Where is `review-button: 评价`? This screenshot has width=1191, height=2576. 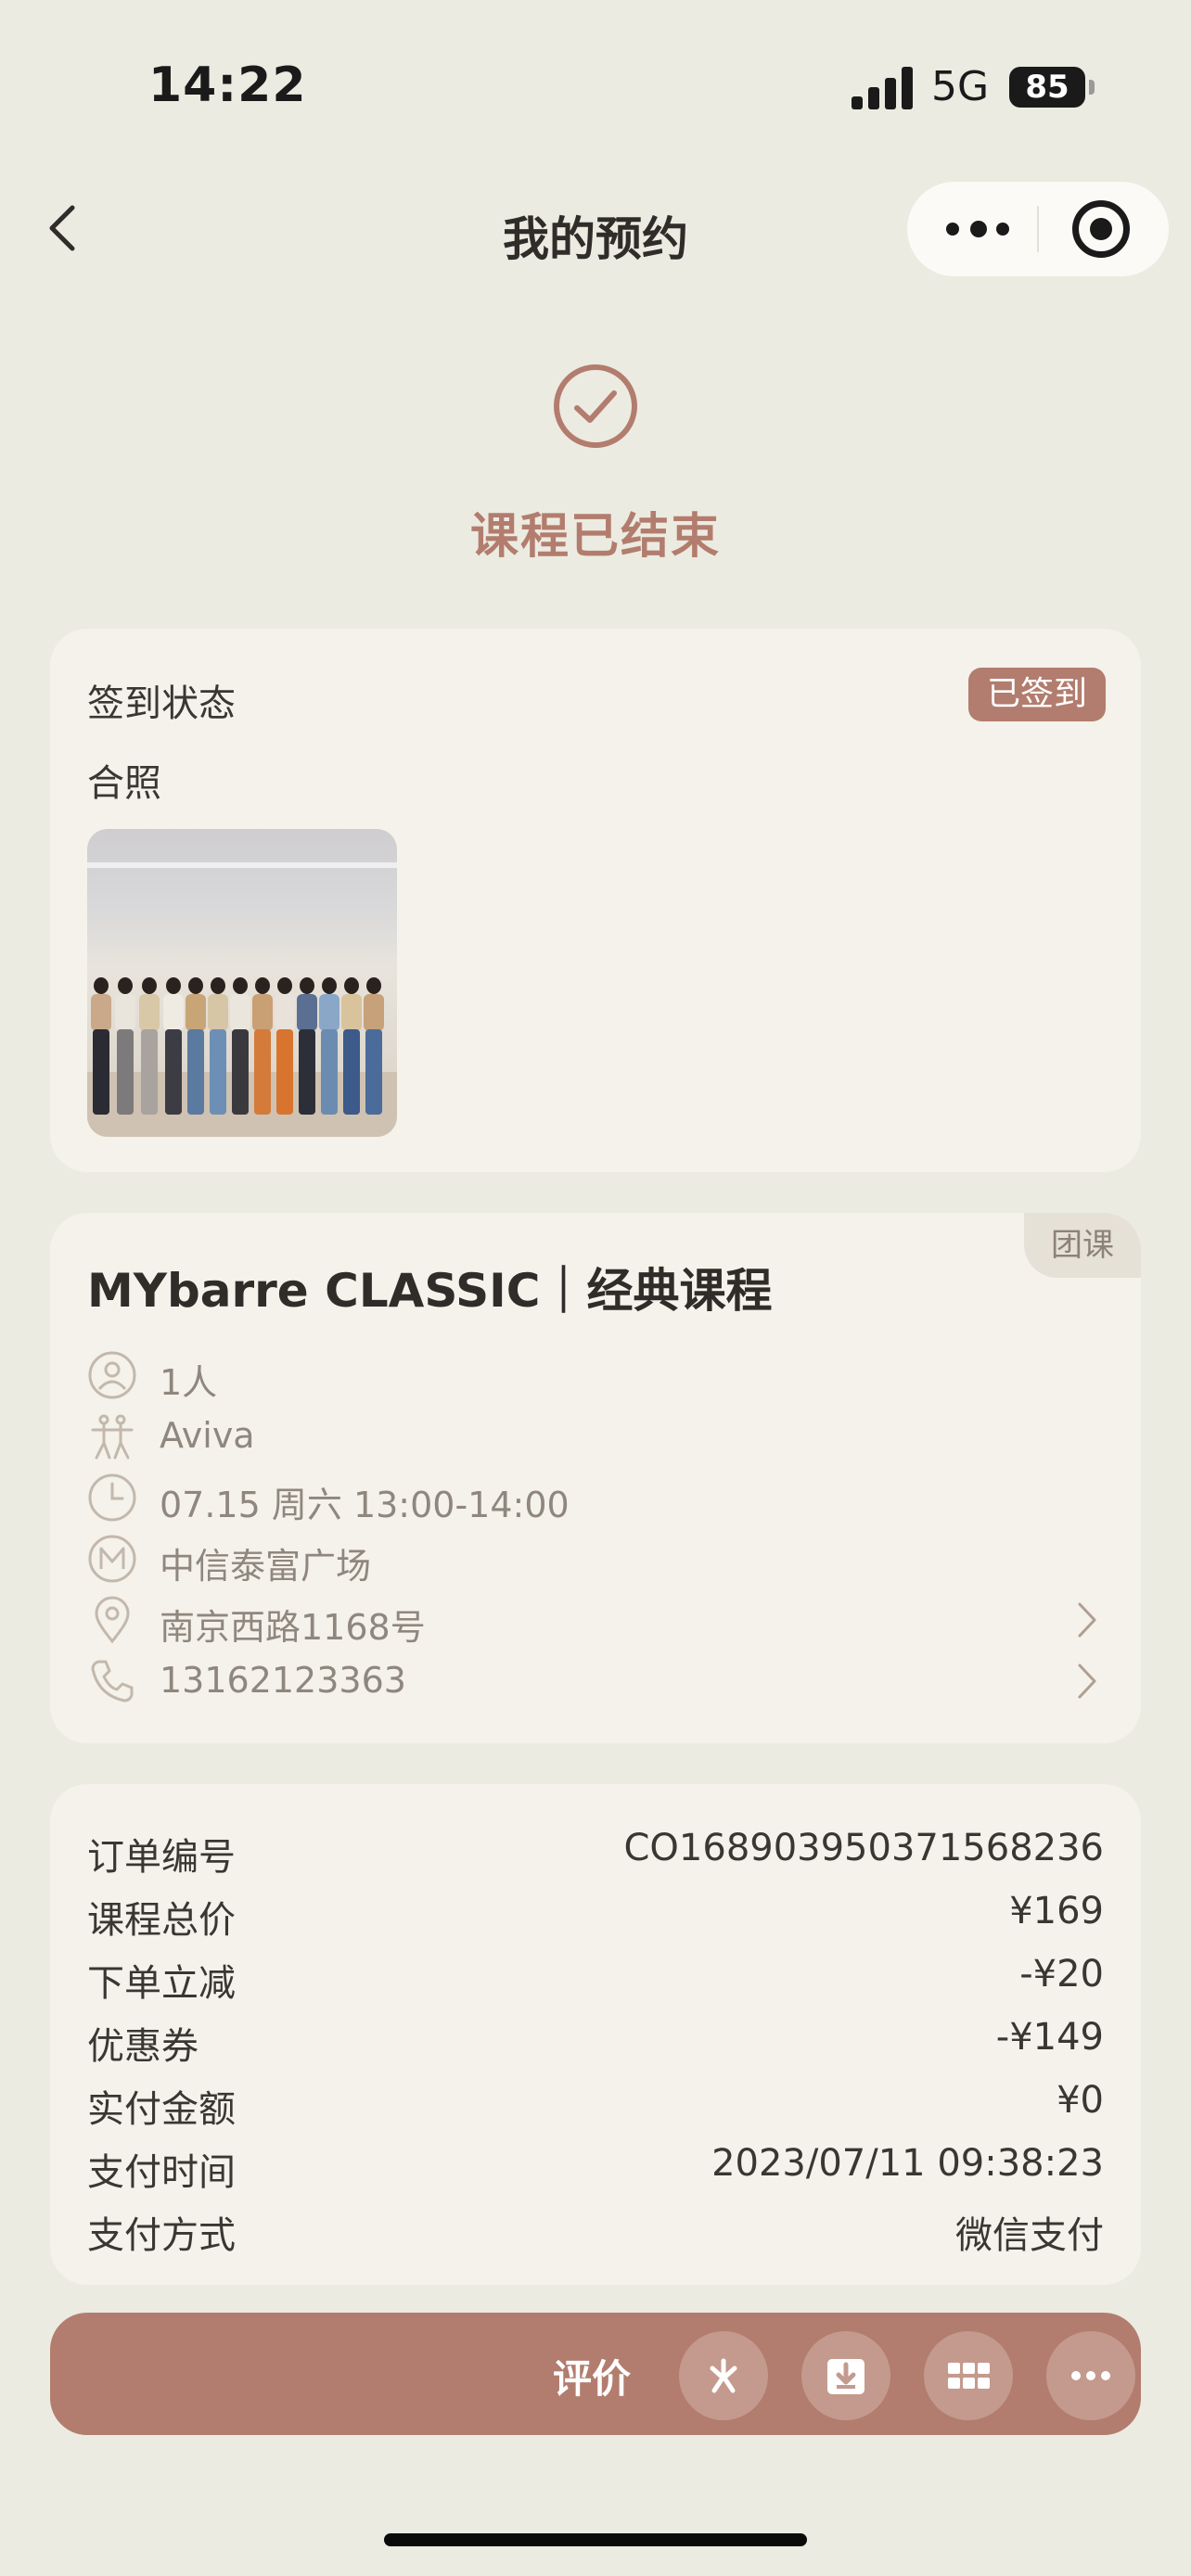 review-button: 评价 is located at coordinates (592, 2376).